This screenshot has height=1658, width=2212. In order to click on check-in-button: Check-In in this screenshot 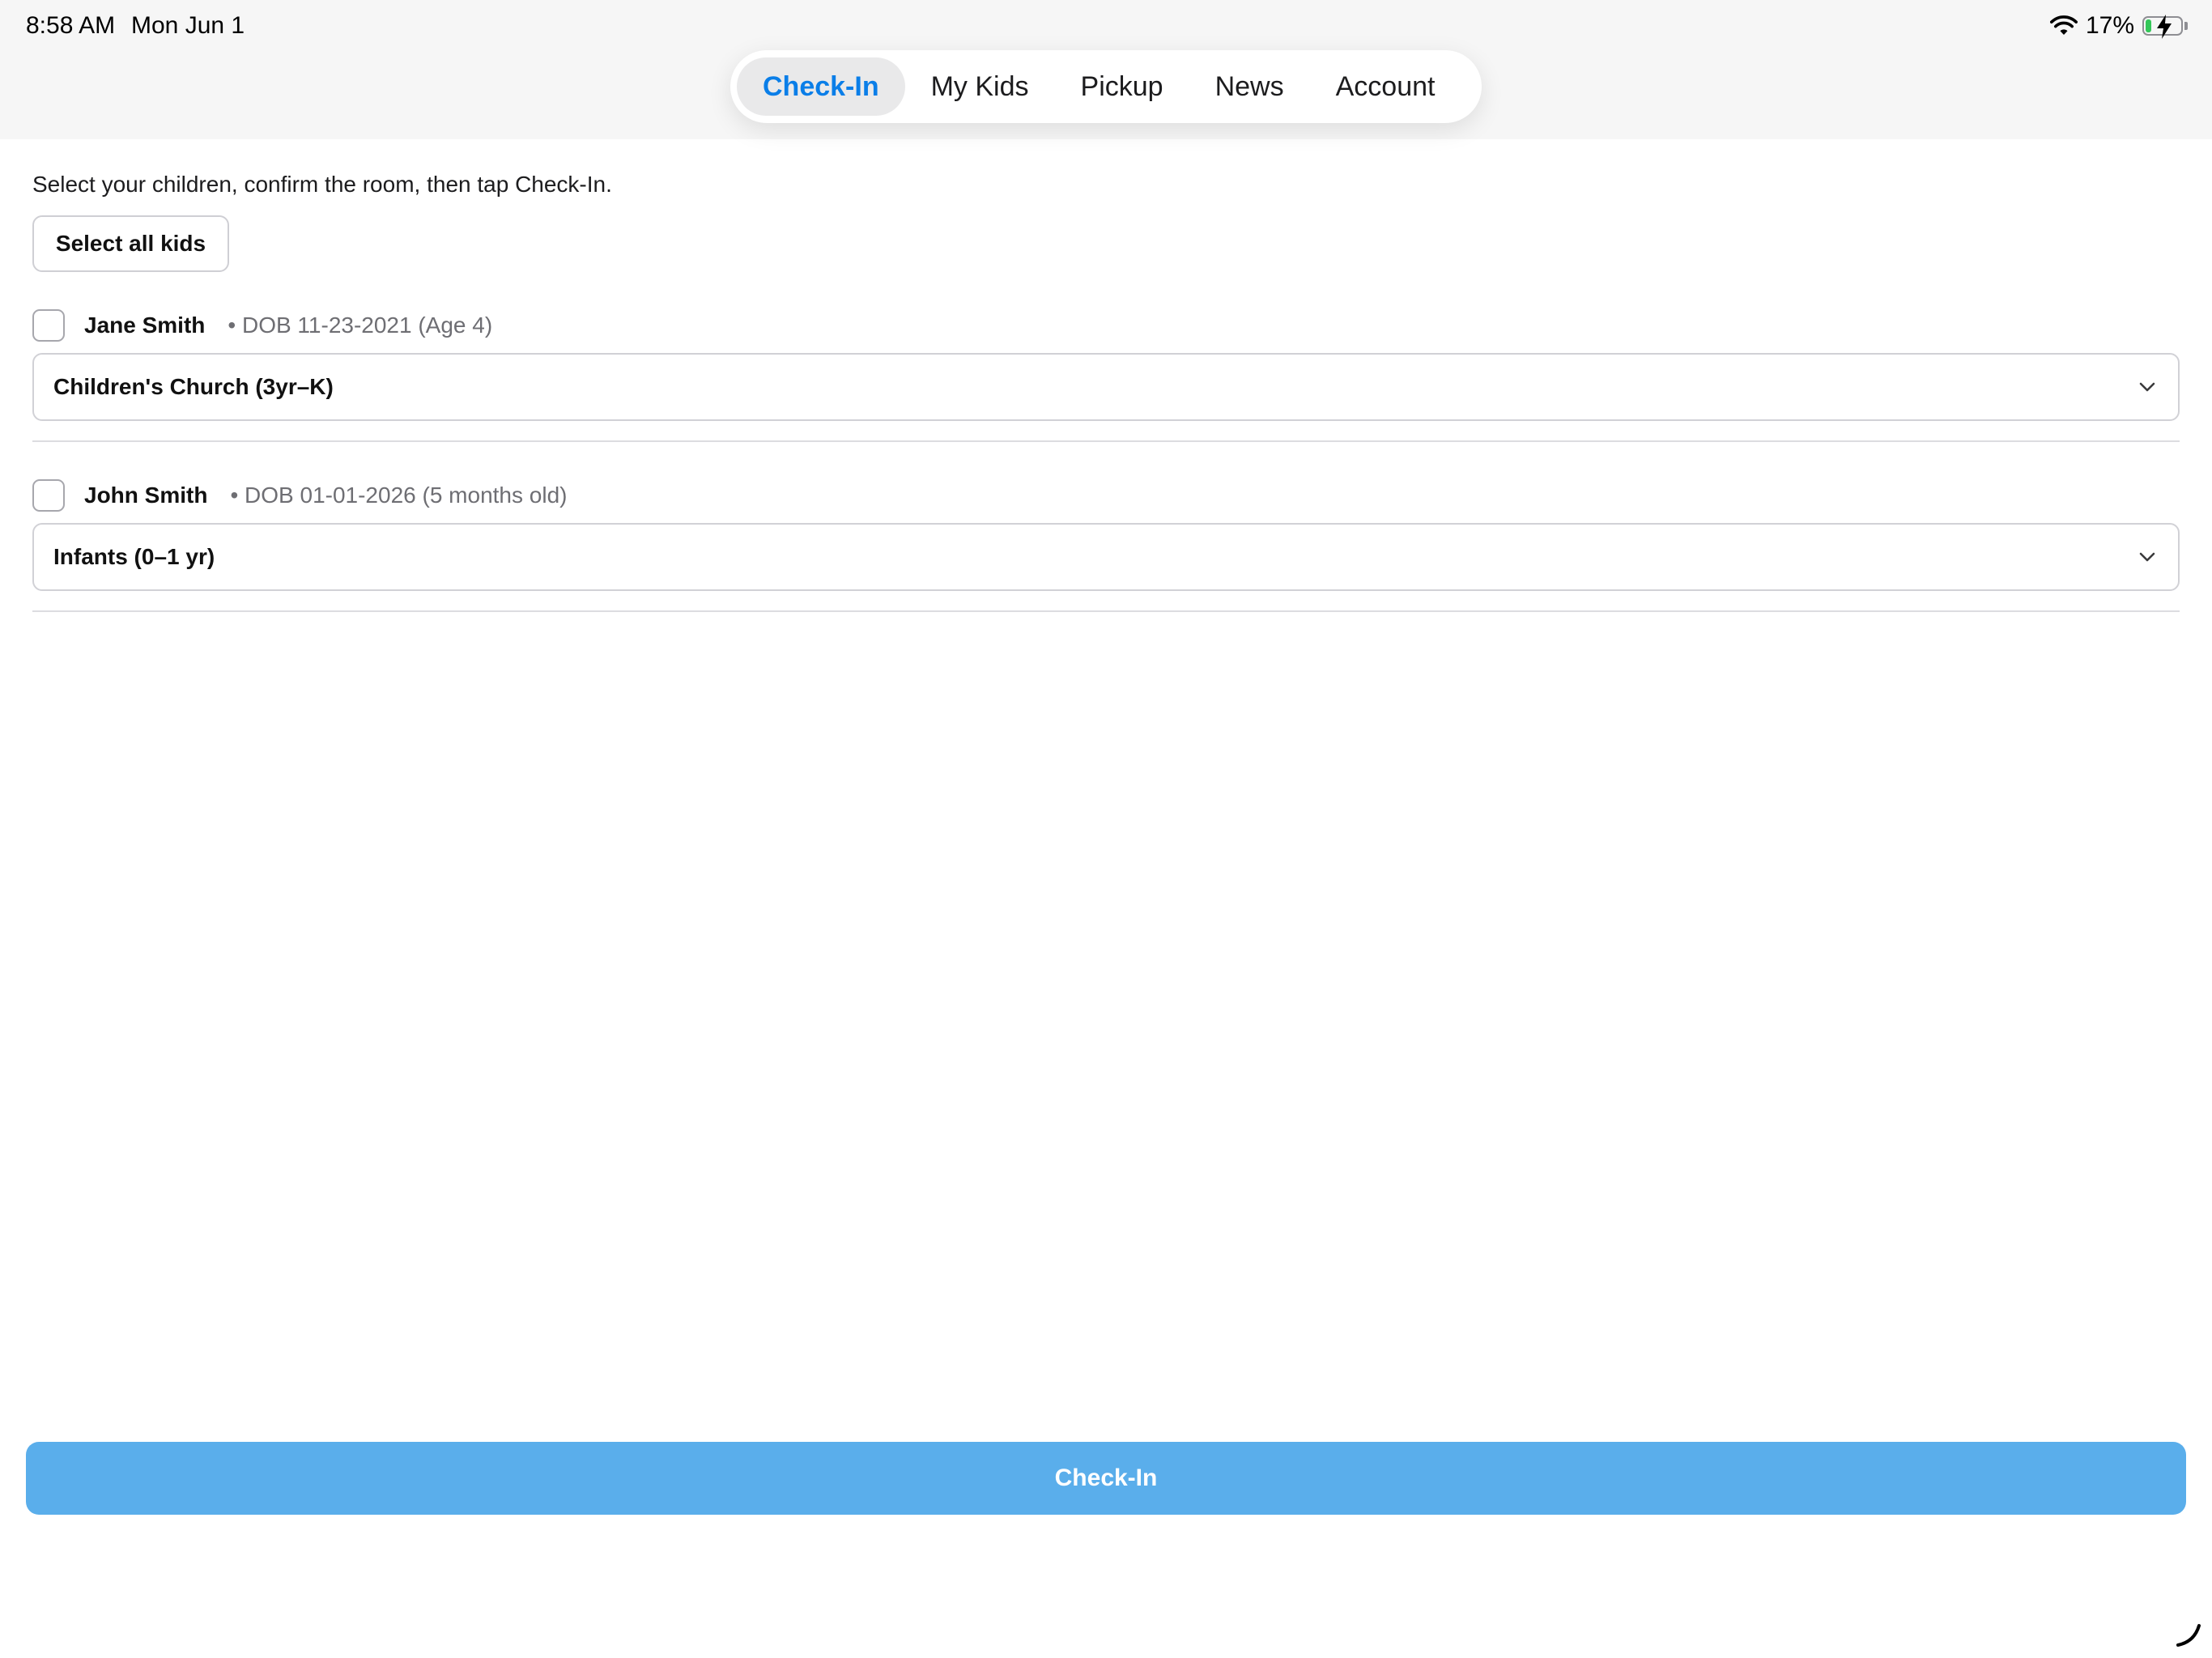, I will do `click(1106, 1478)`.